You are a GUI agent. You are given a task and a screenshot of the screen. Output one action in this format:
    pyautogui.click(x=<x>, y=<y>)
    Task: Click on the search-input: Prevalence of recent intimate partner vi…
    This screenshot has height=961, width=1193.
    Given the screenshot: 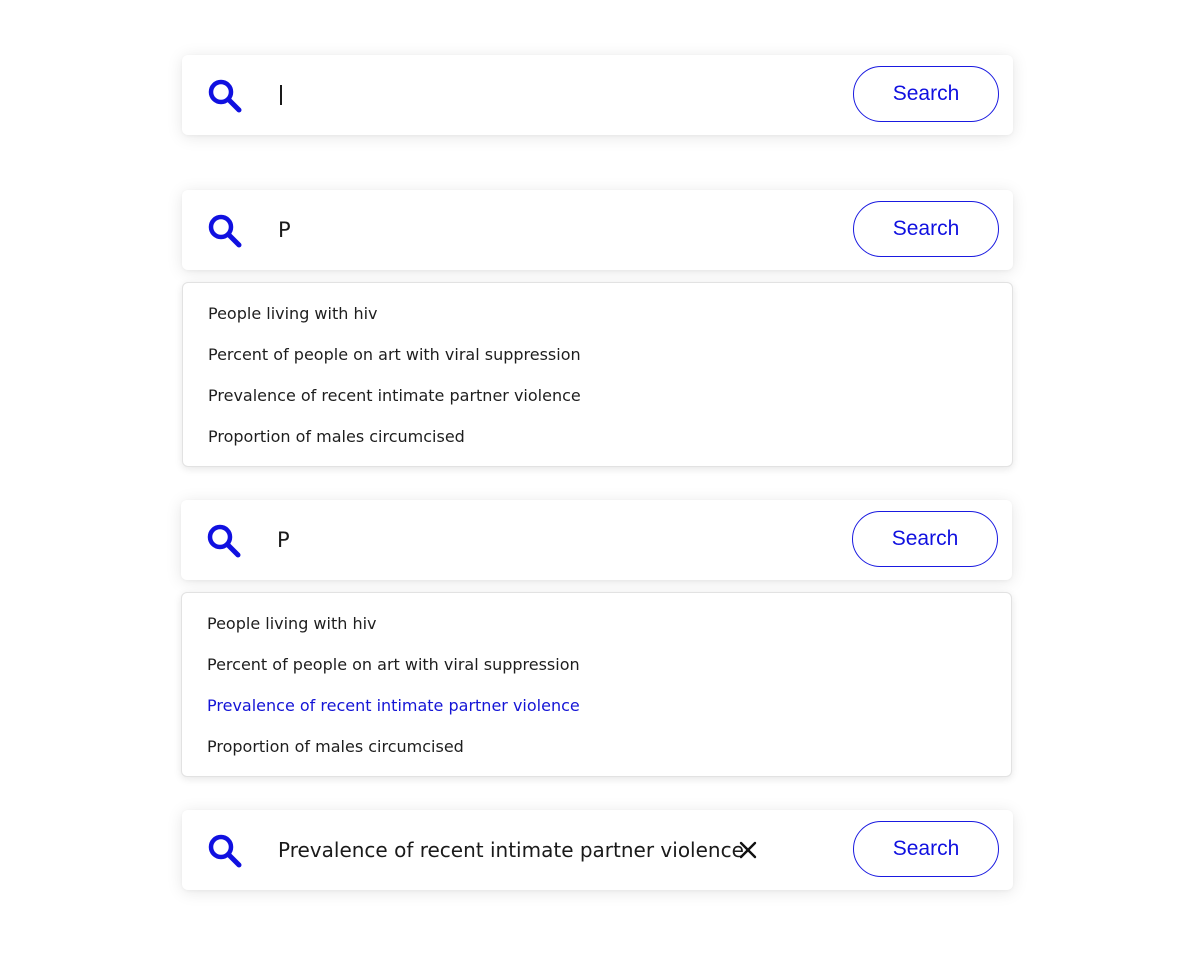 What is the action you would take?
    pyautogui.click(x=511, y=850)
    